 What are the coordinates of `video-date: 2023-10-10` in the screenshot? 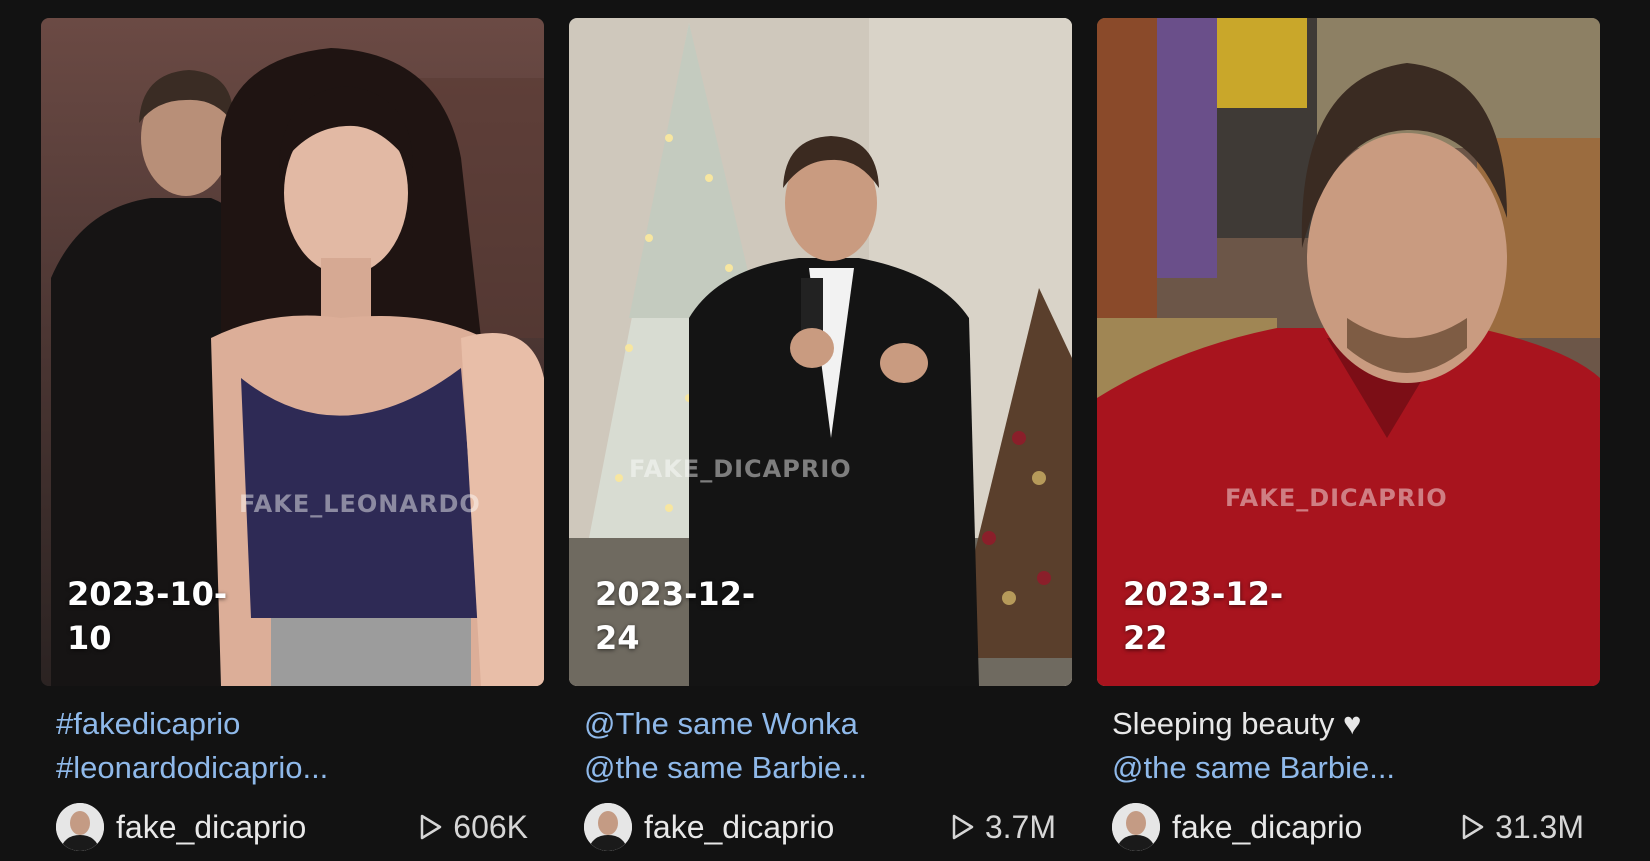 It's located at (147, 616).